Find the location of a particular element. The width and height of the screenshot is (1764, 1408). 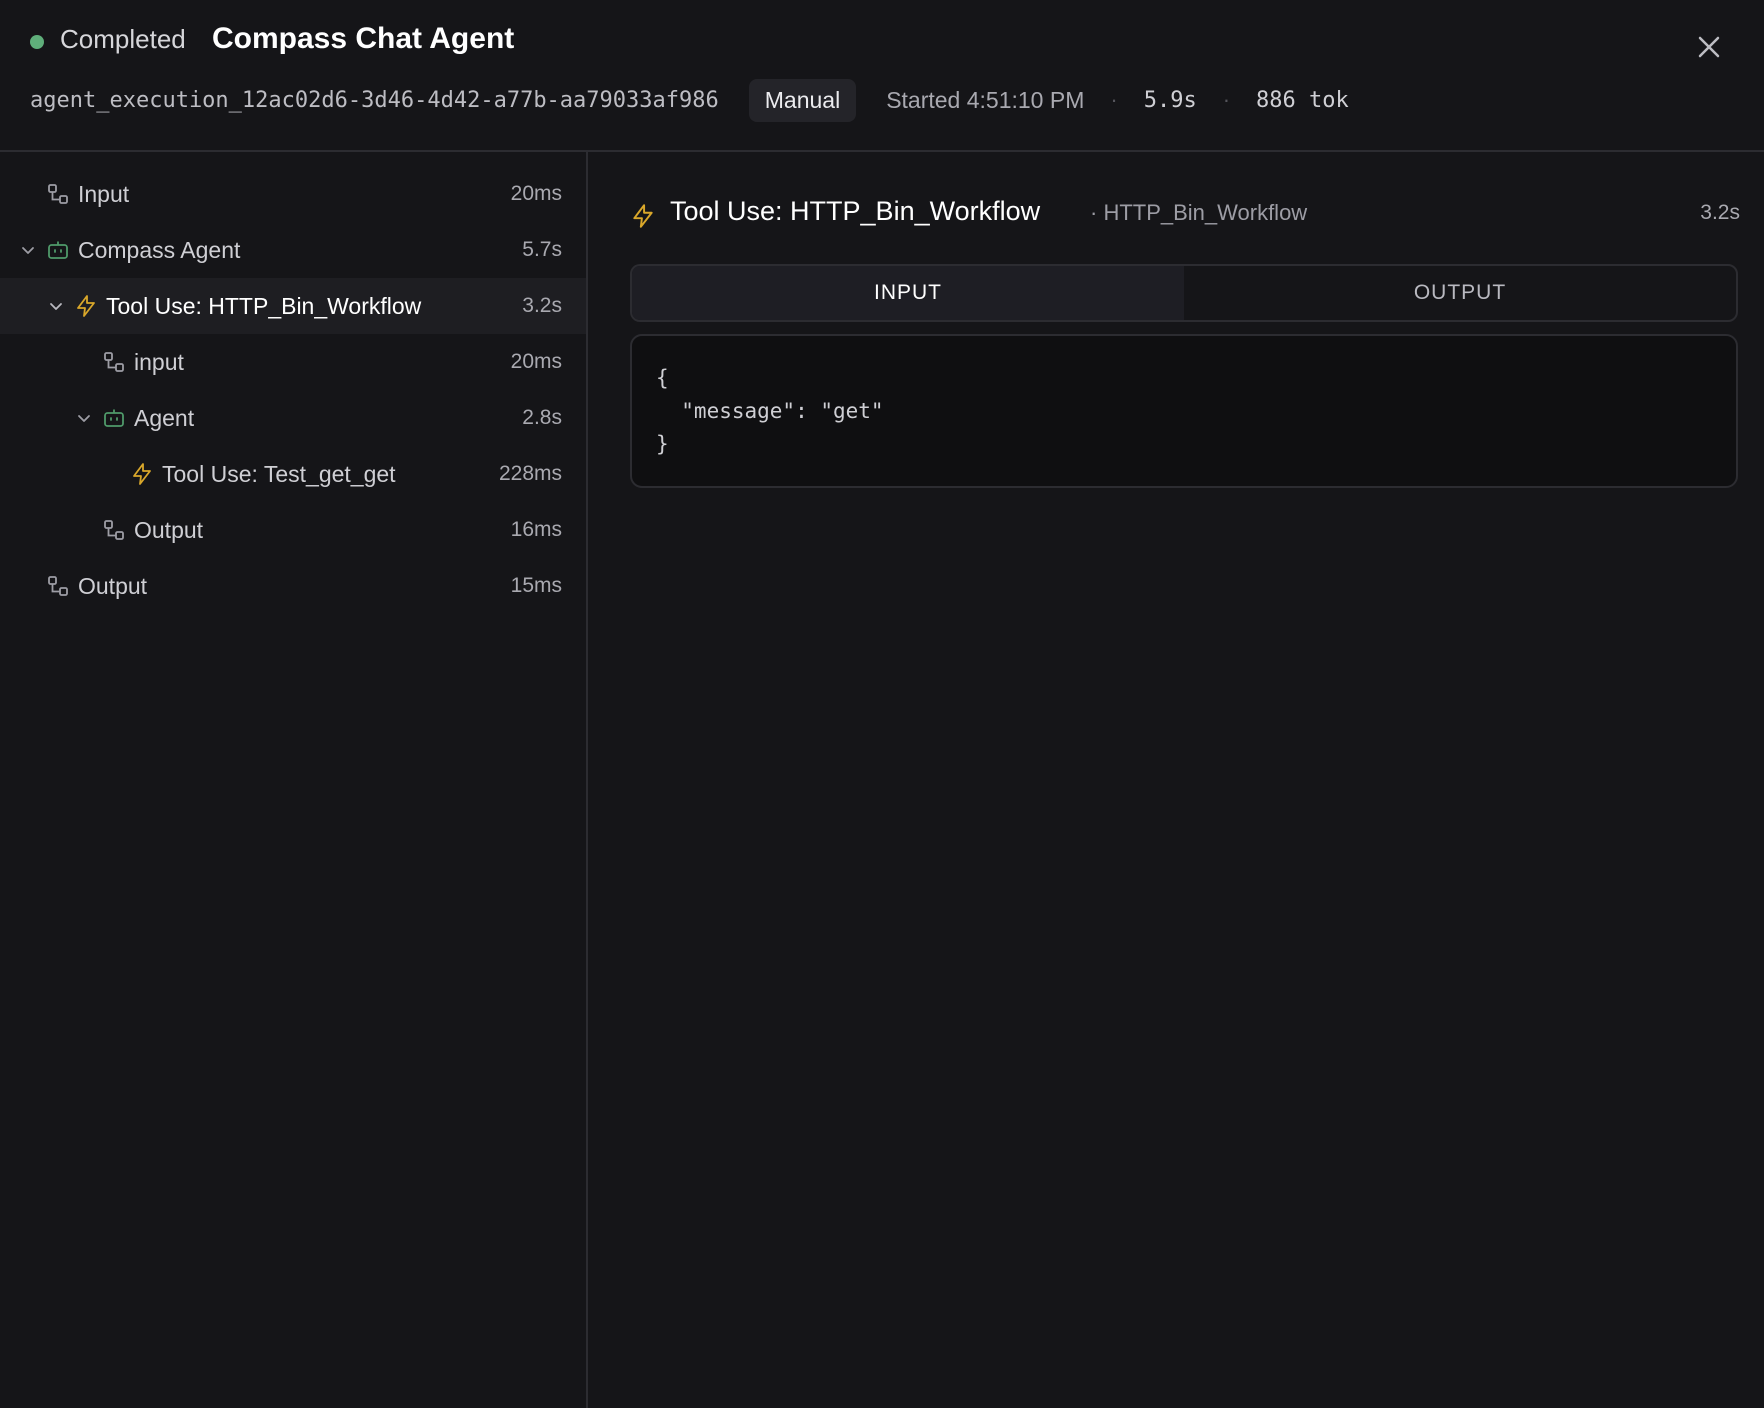

tree-item-duration: 3.2s is located at coordinates (542, 305).